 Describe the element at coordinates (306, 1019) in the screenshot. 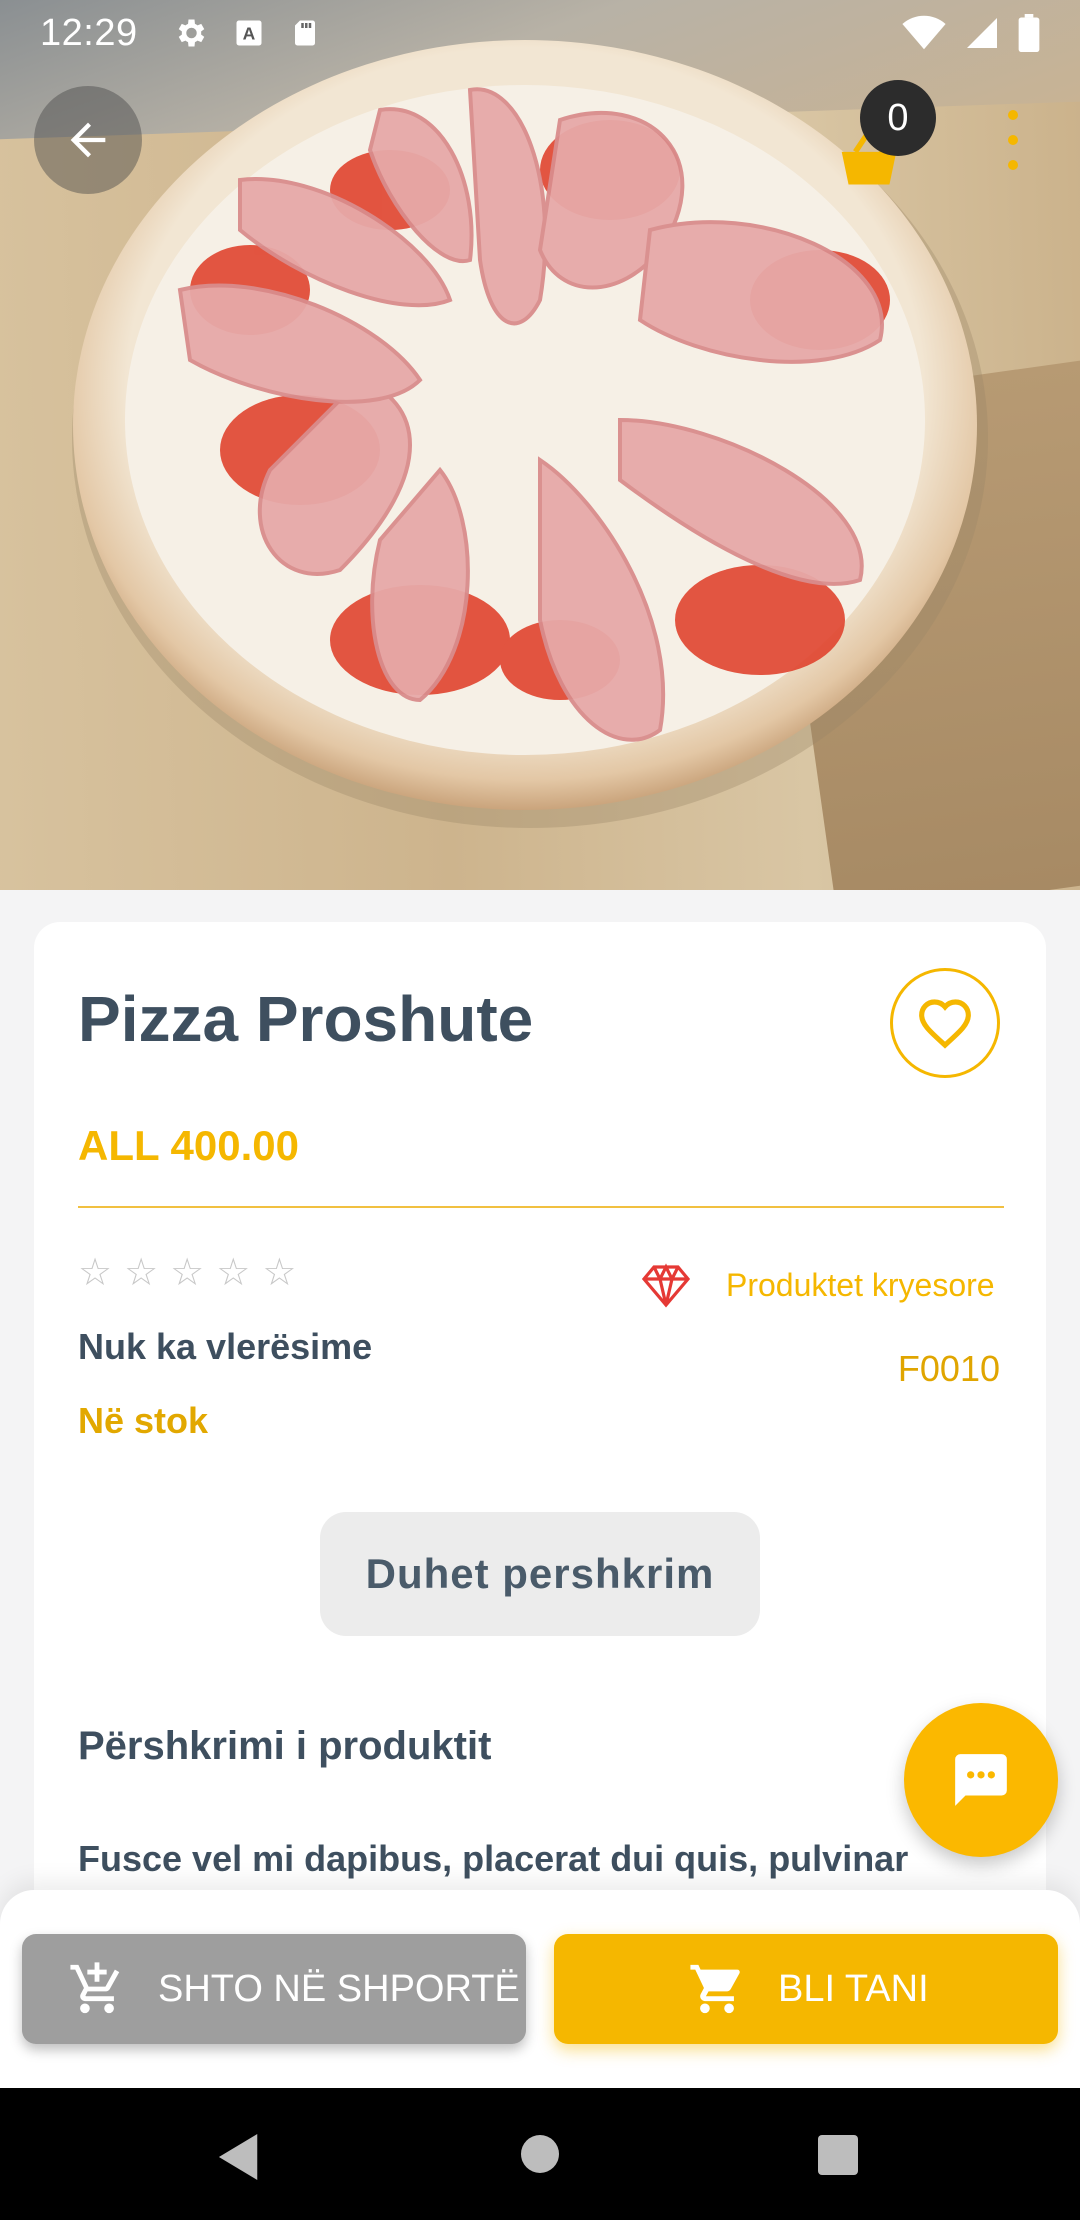

I see `product-title: Pizza Proshute` at that location.